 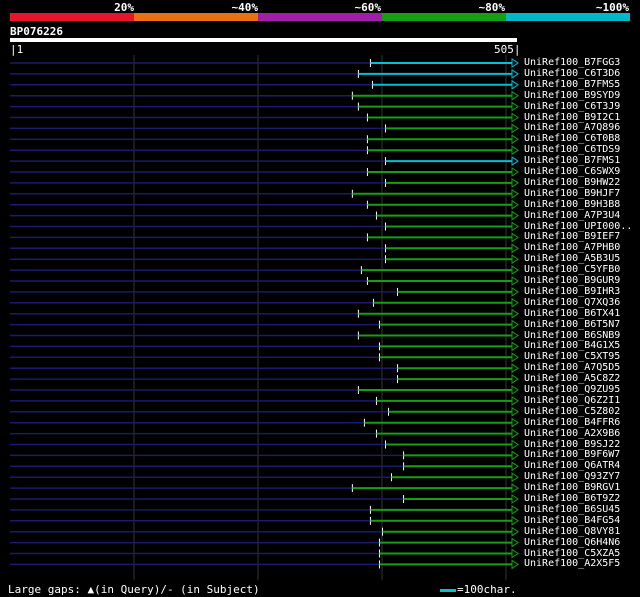 What do you see at coordinates (572, 345) in the screenshot?
I see `hit-label: UniRef100_B4G1X5` at bounding box center [572, 345].